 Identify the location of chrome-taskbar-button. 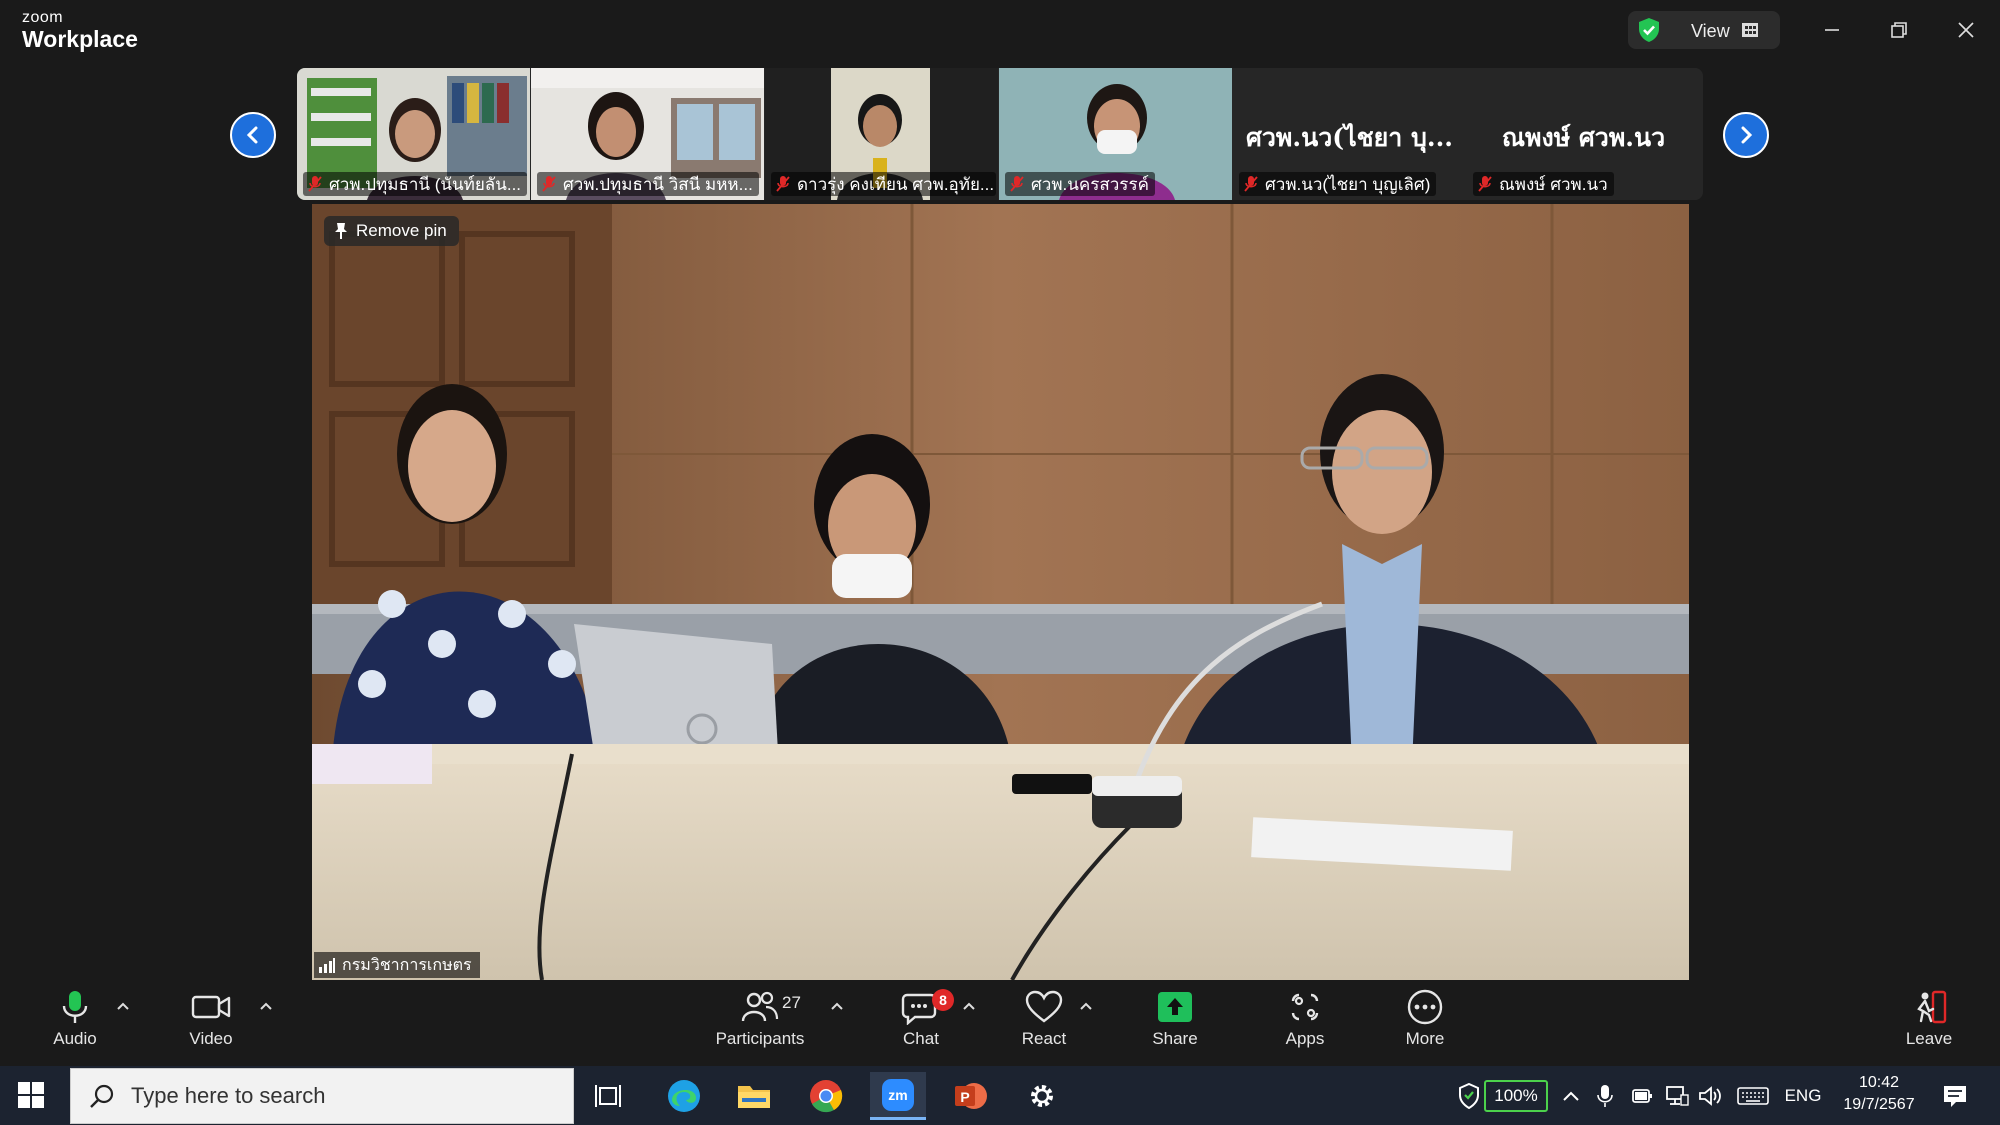
(826, 1096).